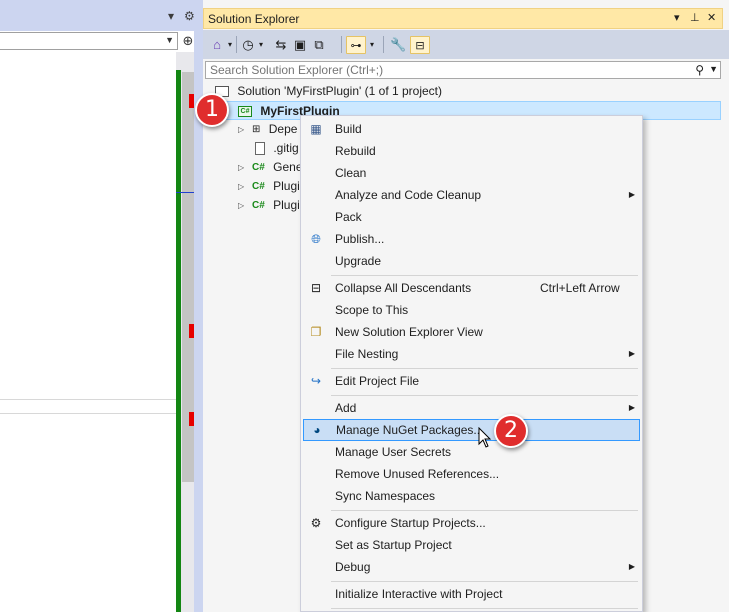 The width and height of the screenshot is (729, 612). Describe the element at coordinates (580, 288) in the screenshot. I see `menu-shortcut: Ctrl+Left Arrow` at that location.